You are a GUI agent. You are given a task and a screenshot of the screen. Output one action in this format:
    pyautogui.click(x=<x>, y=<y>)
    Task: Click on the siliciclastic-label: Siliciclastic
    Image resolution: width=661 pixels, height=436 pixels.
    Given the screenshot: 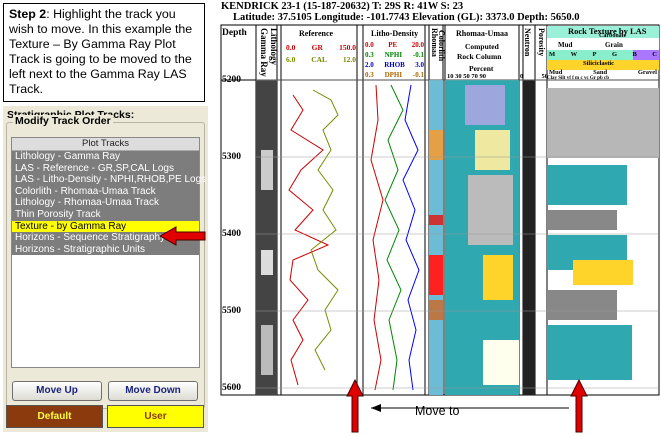 What is the action you would take?
    pyautogui.click(x=599, y=63)
    